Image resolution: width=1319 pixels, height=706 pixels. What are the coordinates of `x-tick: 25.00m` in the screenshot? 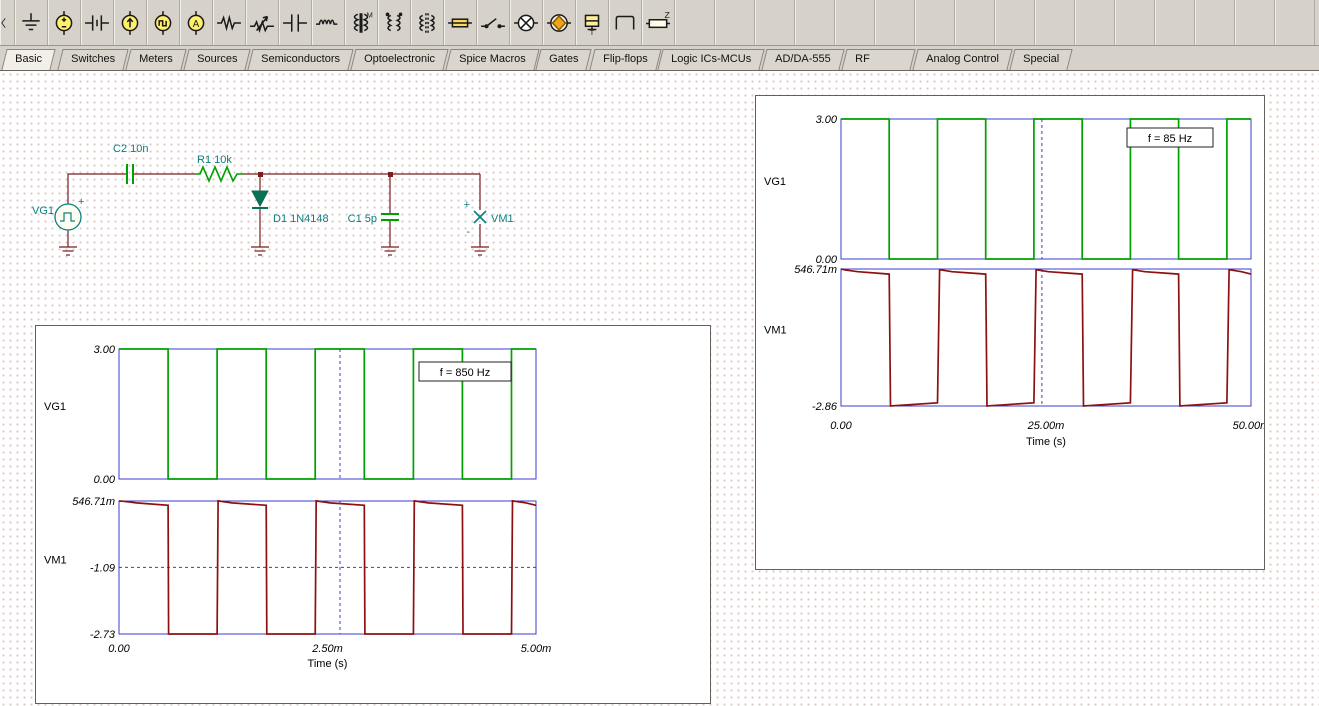 It's located at (1046, 426).